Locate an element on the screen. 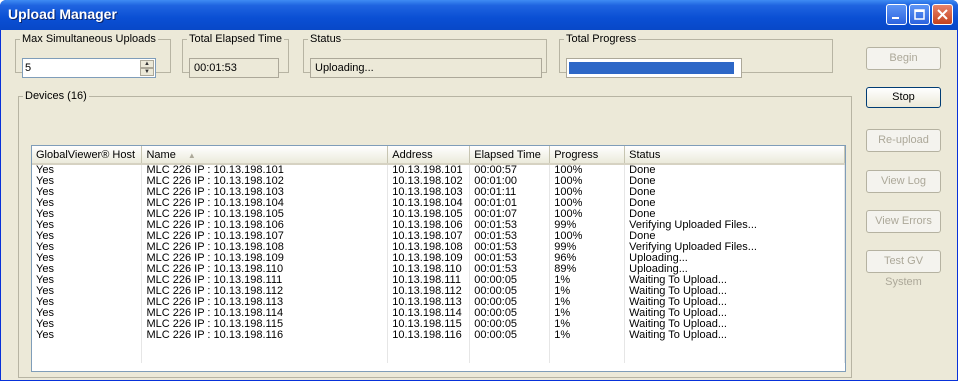 This screenshot has height=381, width=958. cell-progress: 89% is located at coordinates (587, 269).